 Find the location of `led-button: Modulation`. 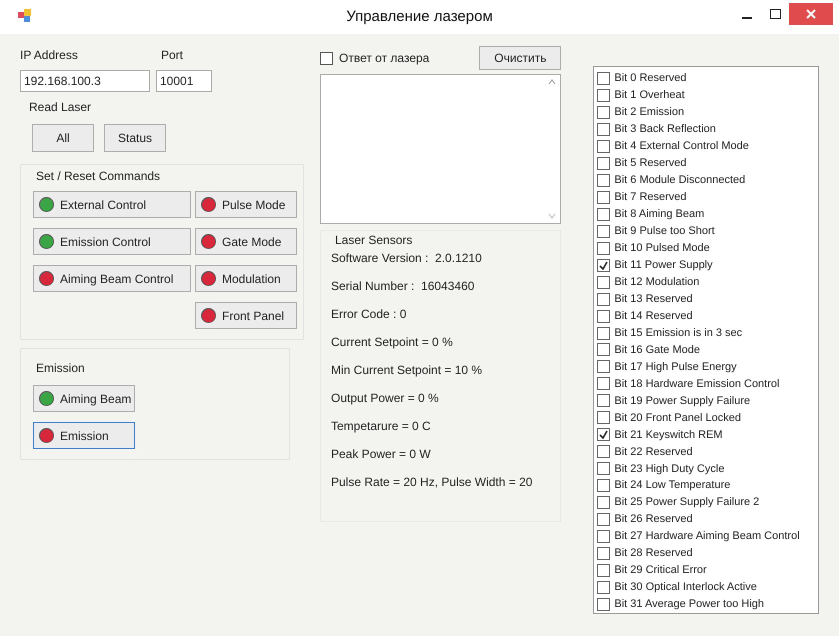

led-button: Modulation is located at coordinates (246, 278).